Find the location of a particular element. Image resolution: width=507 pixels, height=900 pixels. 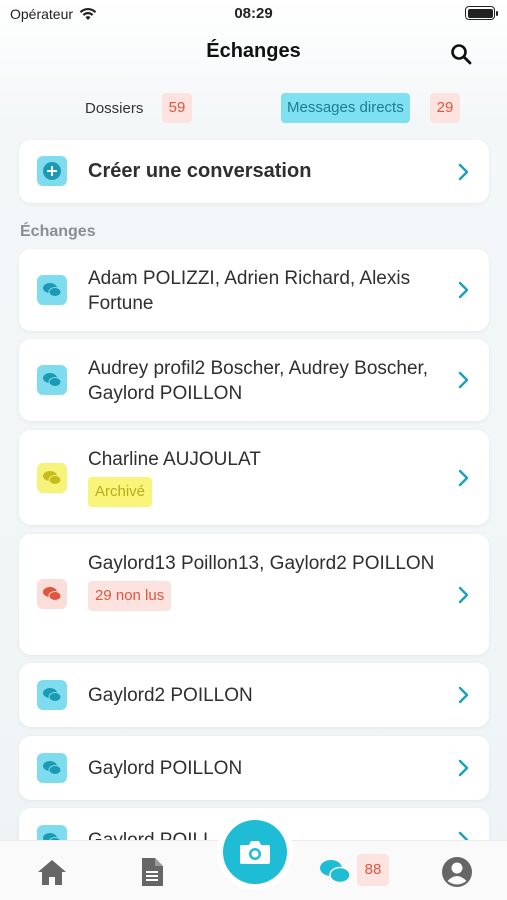

add-icon is located at coordinates (52, 171).